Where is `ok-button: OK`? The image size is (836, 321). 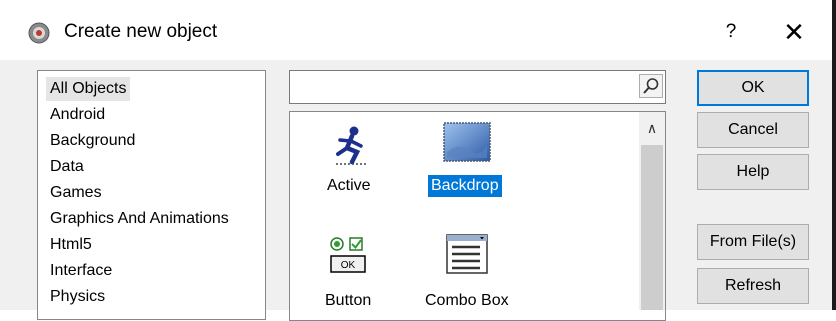 ok-button: OK is located at coordinates (753, 88).